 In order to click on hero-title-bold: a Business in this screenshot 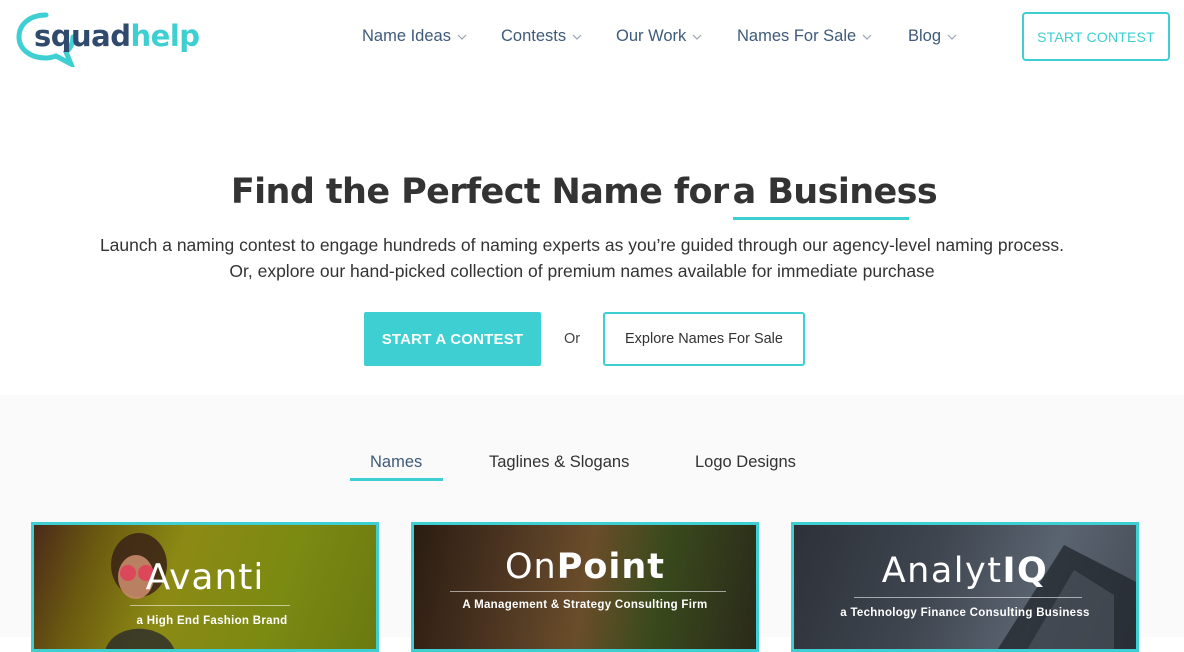, I will do `click(835, 192)`.